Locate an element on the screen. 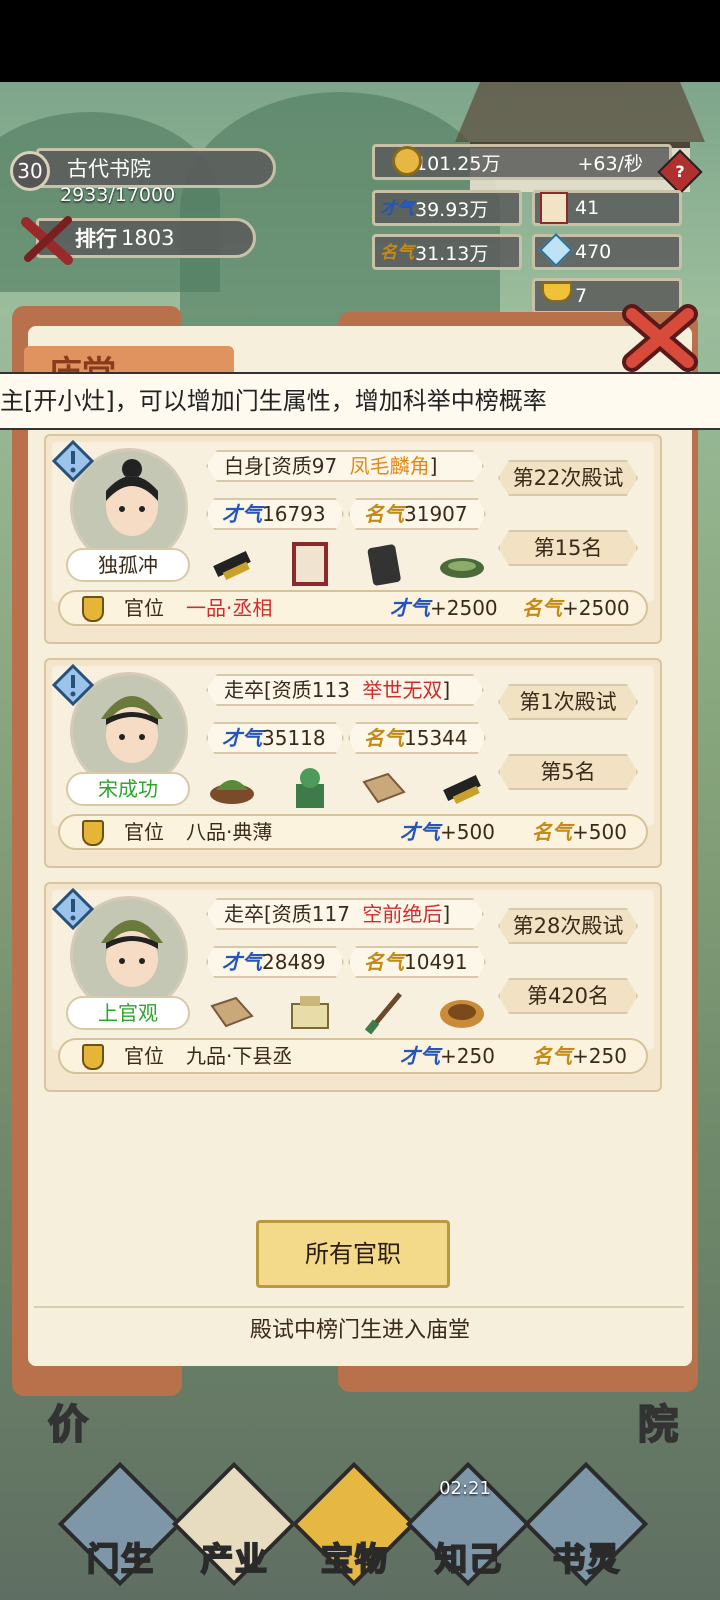 This screenshot has width=720, height=1600. student-name: 上官观 is located at coordinates (128, 1013).